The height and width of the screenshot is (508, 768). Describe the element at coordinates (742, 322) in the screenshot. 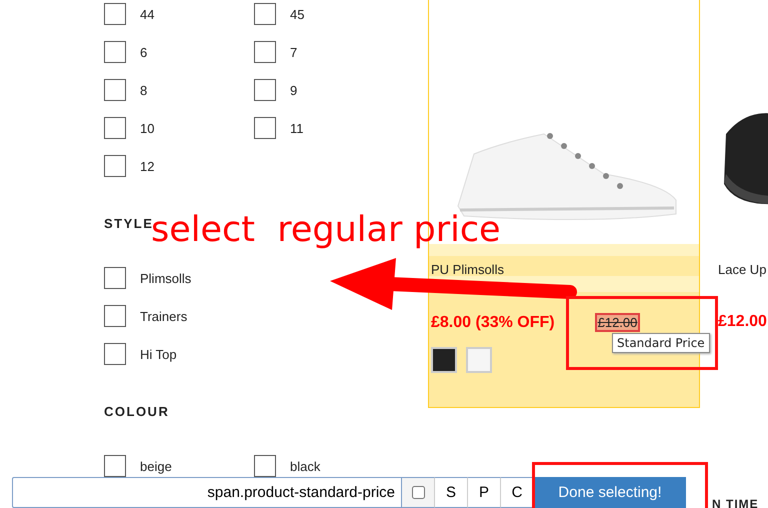

I see `sale-price: £12.00` at that location.